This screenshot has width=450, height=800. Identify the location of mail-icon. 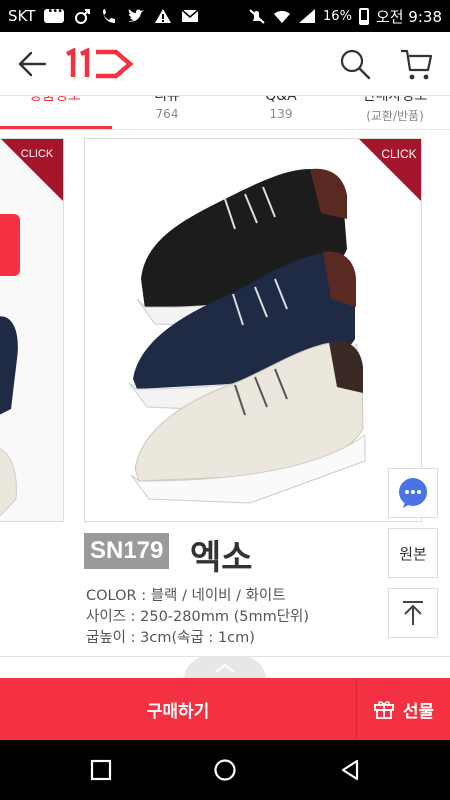
(190, 15).